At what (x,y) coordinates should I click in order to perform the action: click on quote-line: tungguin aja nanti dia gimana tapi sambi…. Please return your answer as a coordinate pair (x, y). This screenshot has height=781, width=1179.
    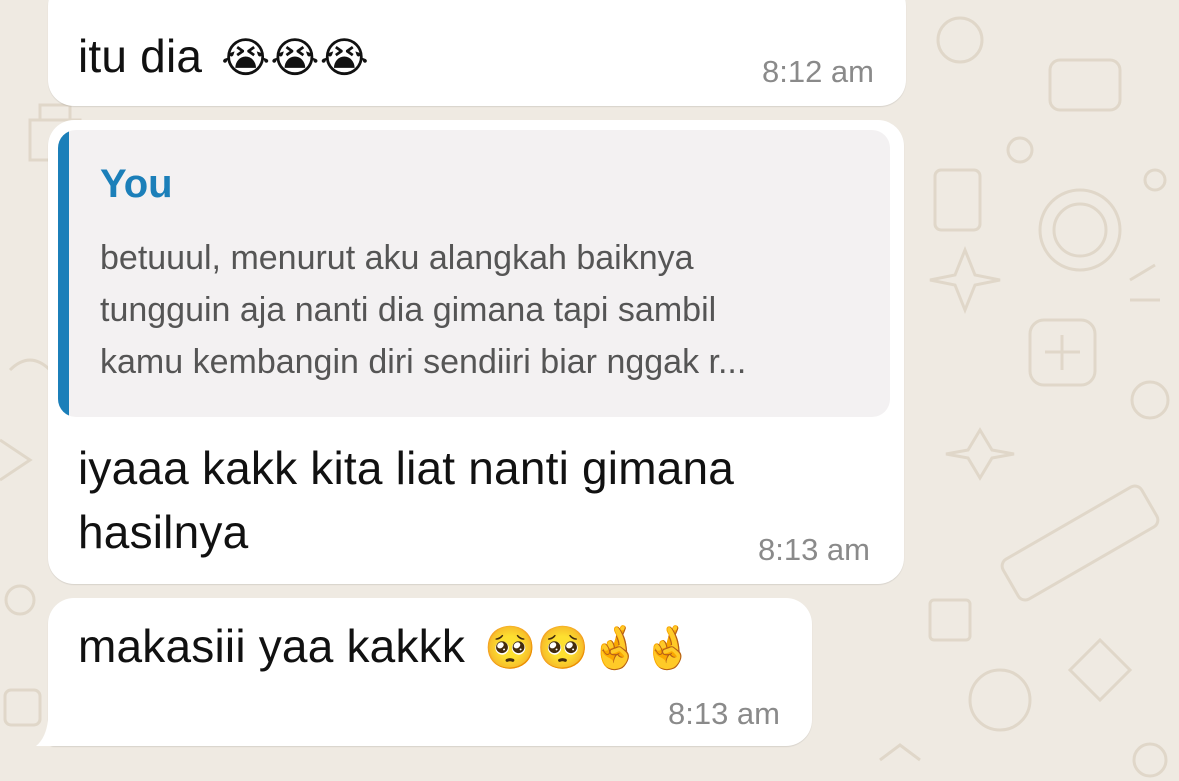
    Looking at the image, I should click on (408, 310).